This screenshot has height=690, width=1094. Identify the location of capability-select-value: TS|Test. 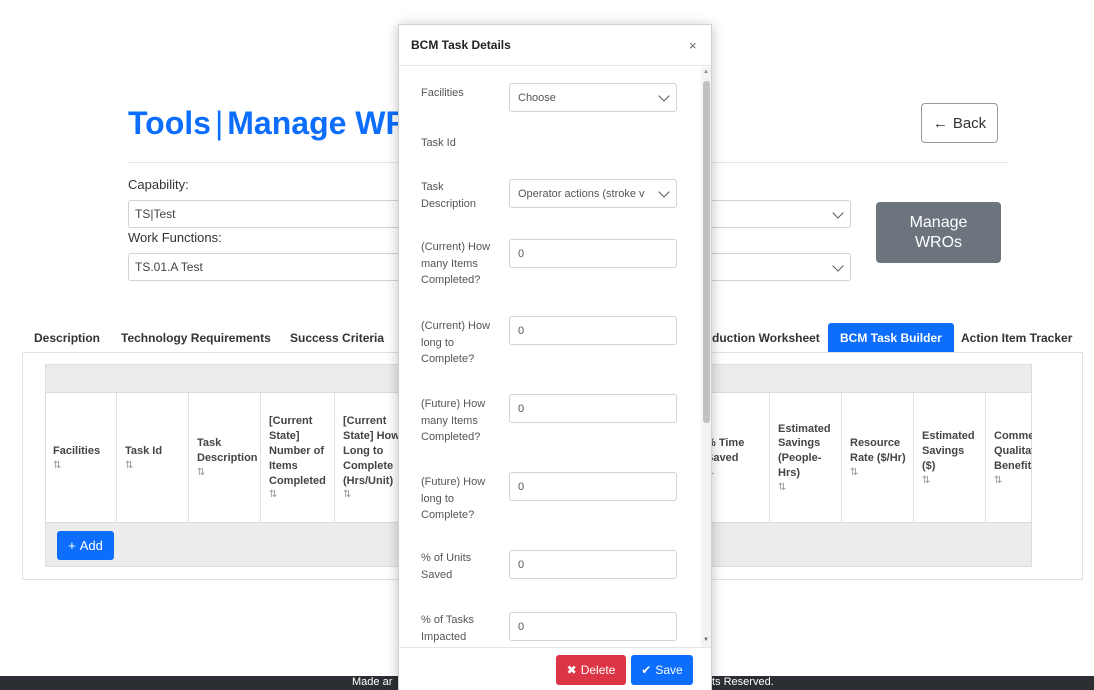
(155, 214).